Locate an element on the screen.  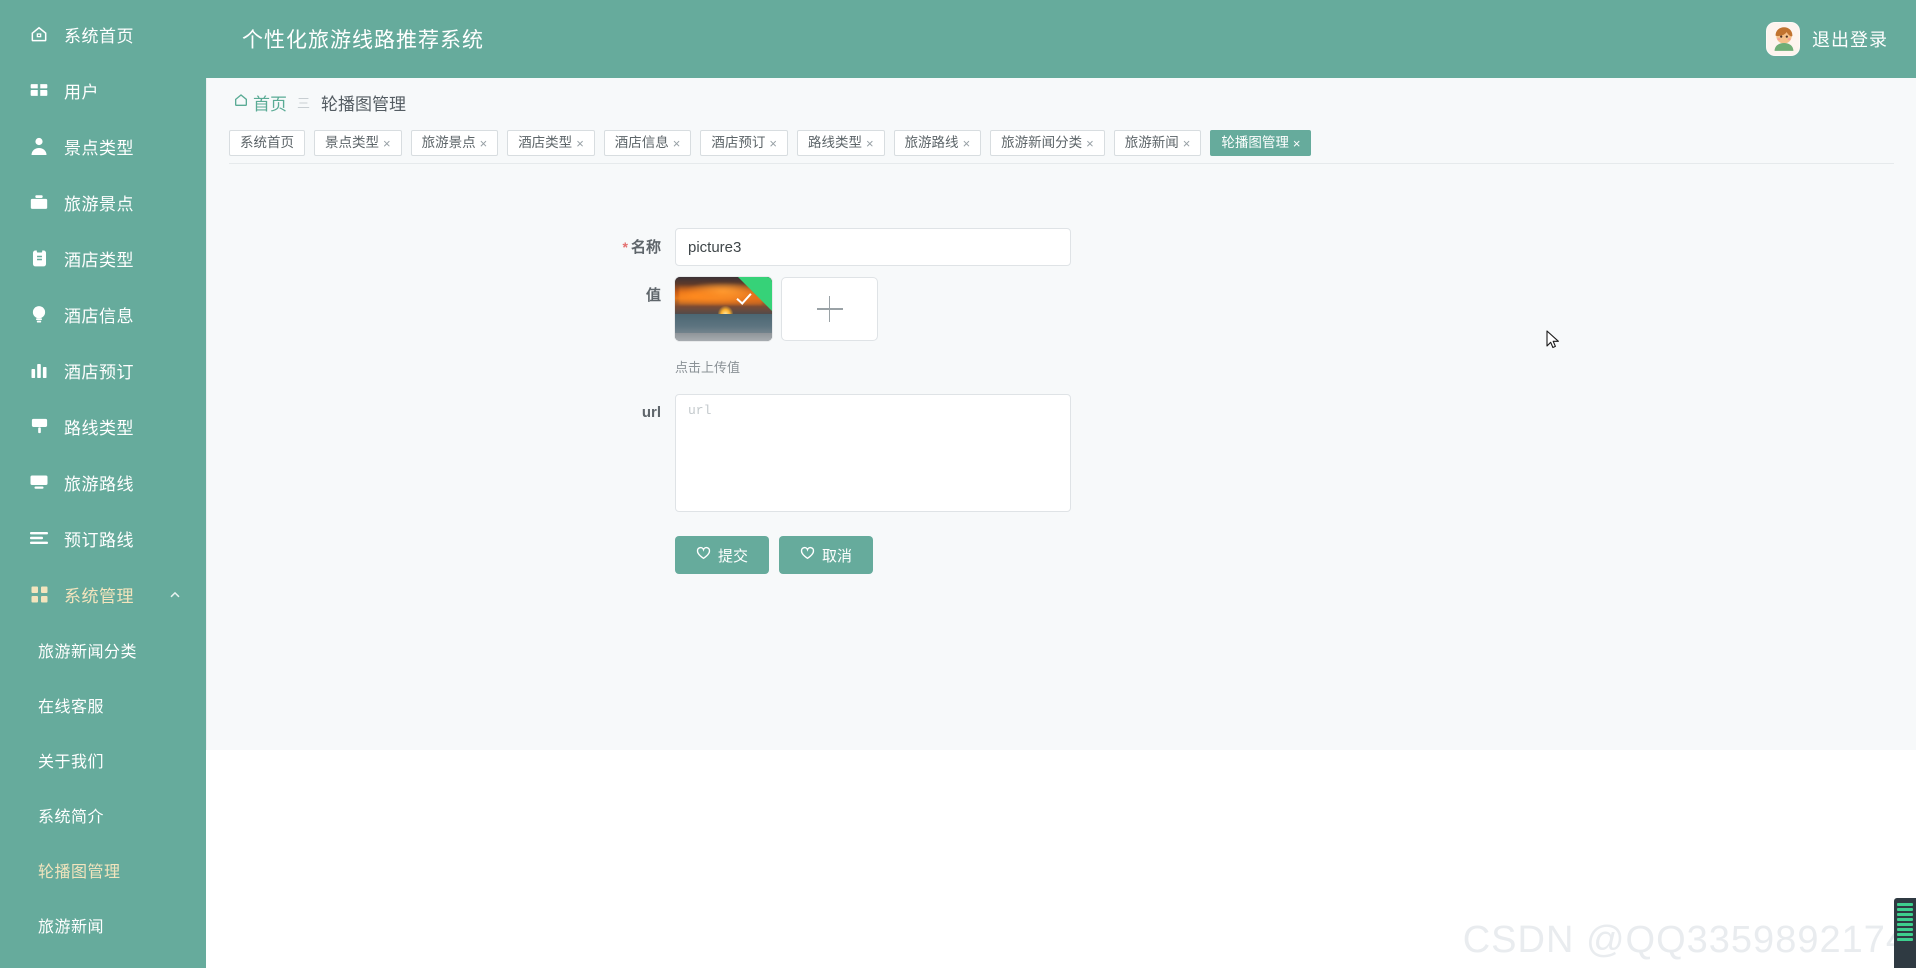
avatar is located at coordinates (1783, 39).